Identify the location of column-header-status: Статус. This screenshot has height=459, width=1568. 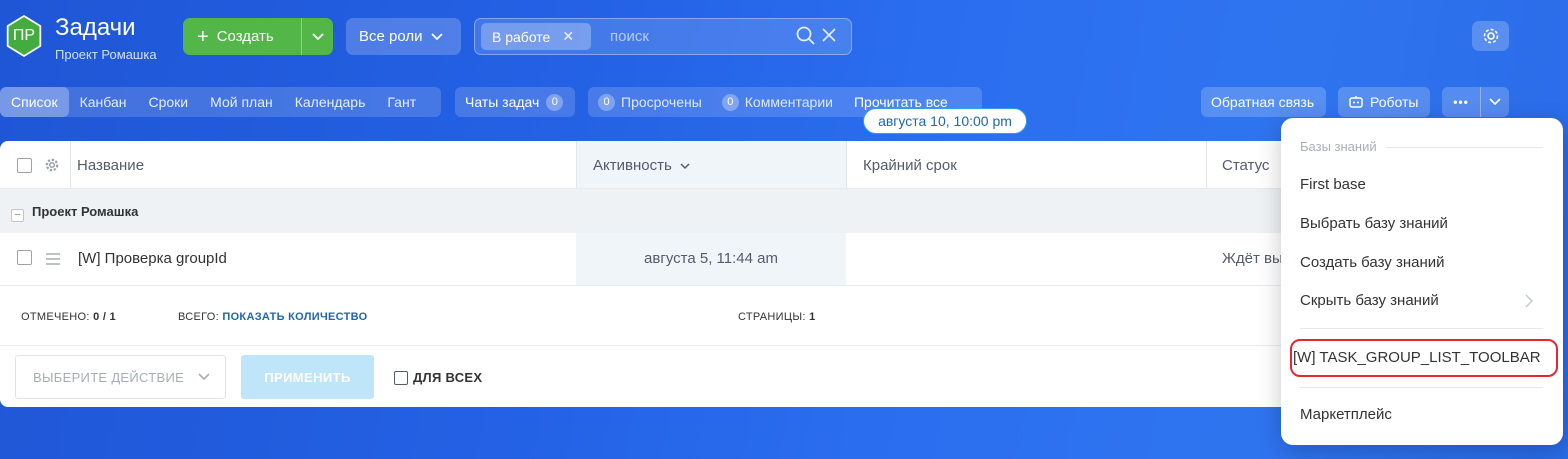
(1245, 165).